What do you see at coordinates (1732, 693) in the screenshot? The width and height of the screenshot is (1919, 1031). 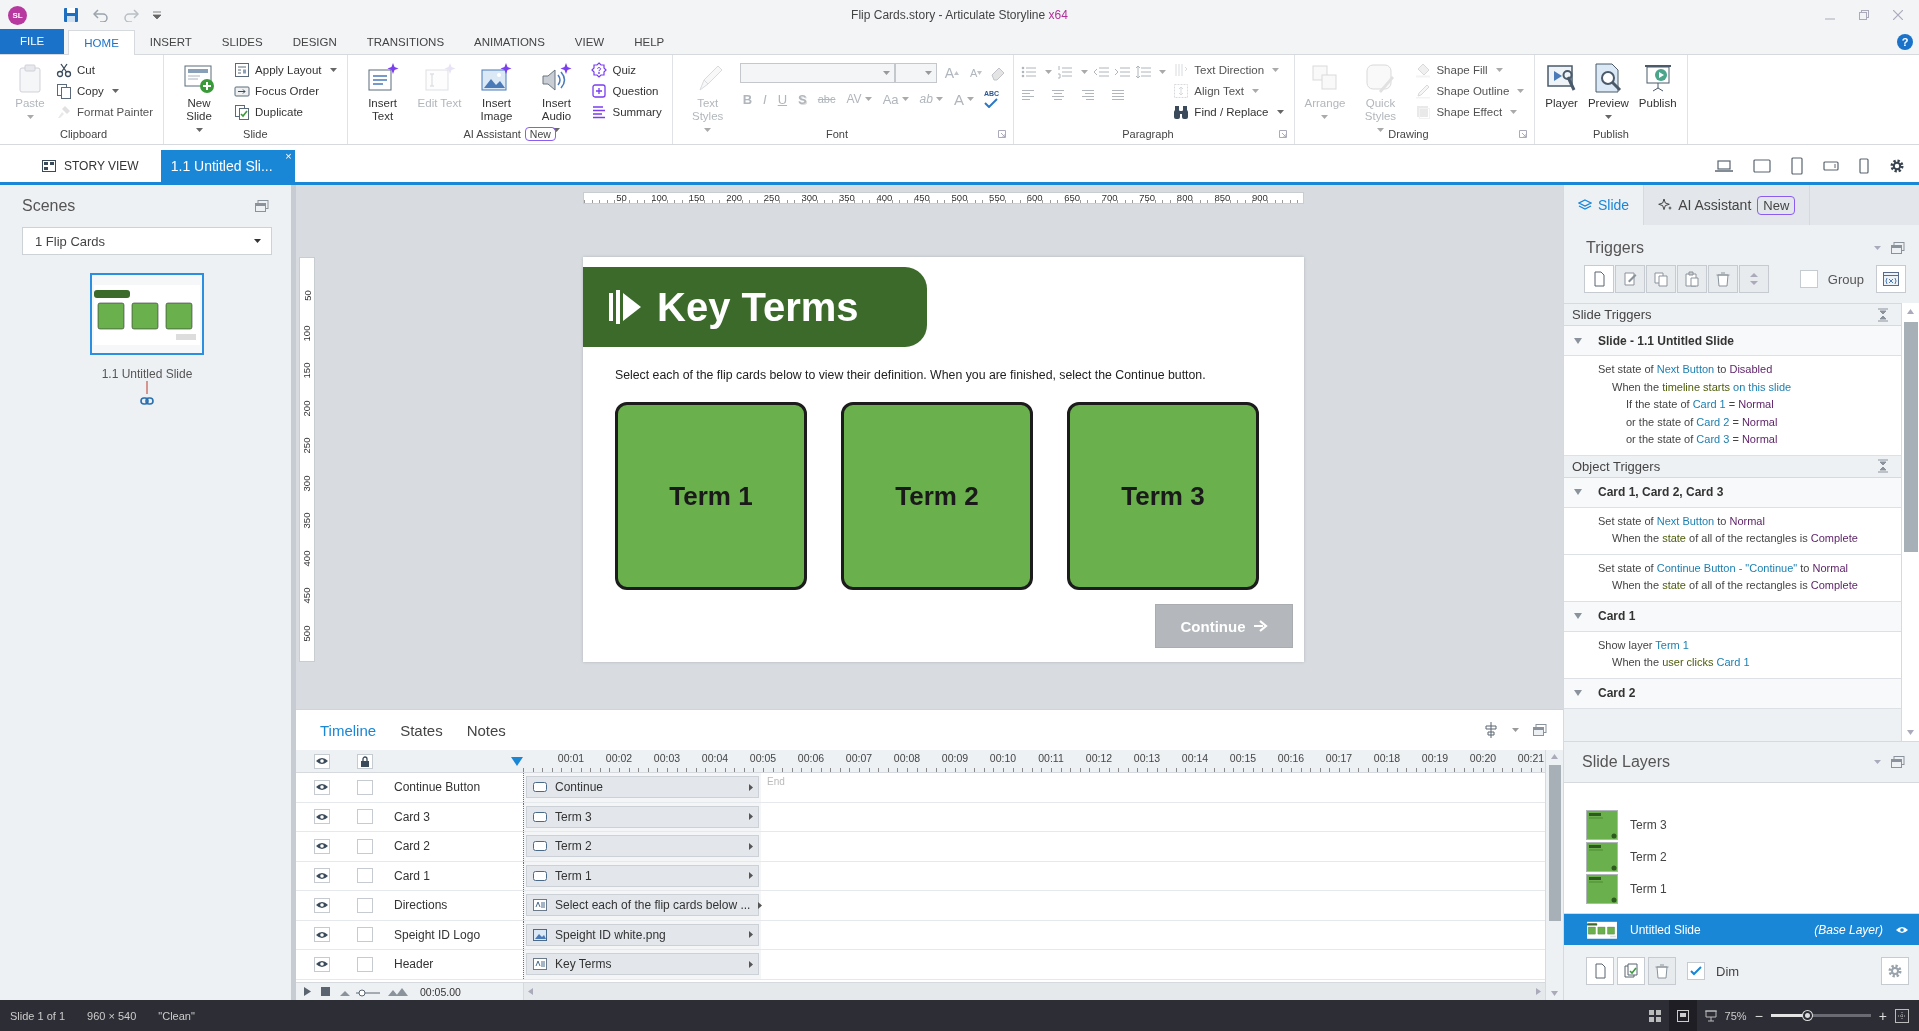 I see `trigger-group-header: Card 2` at bounding box center [1732, 693].